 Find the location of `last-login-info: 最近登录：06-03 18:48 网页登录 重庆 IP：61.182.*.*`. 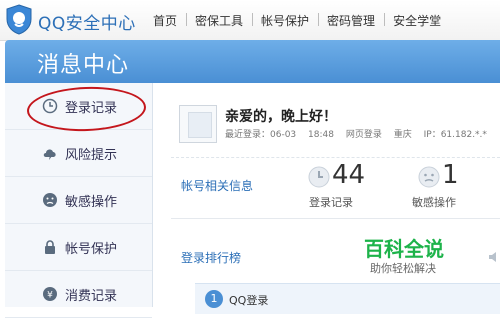

last-login-info: 最近登录：06-03 18:48 网页登录 重庆 IP：61.182.*.* is located at coordinates (360, 133).